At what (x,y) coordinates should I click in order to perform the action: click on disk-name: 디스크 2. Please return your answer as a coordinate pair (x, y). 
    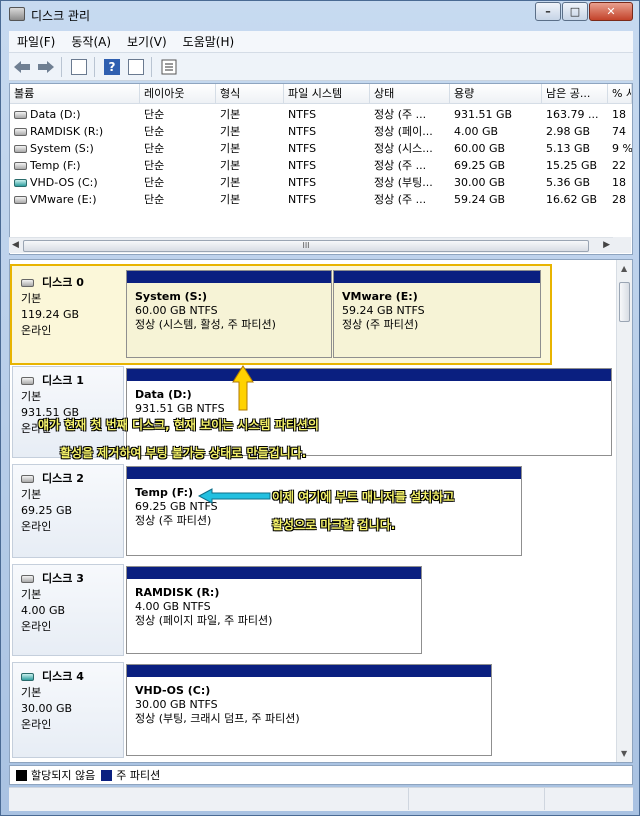
    Looking at the image, I should click on (63, 478).